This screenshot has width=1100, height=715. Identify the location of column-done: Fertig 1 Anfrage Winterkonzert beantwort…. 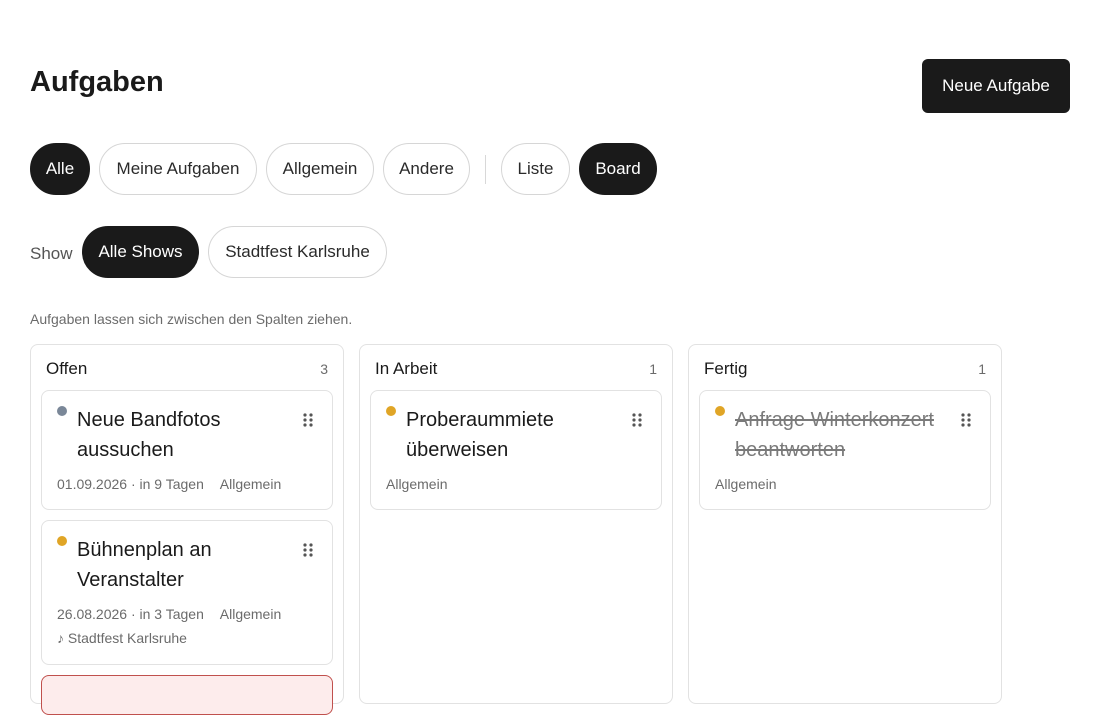
(845, 524).